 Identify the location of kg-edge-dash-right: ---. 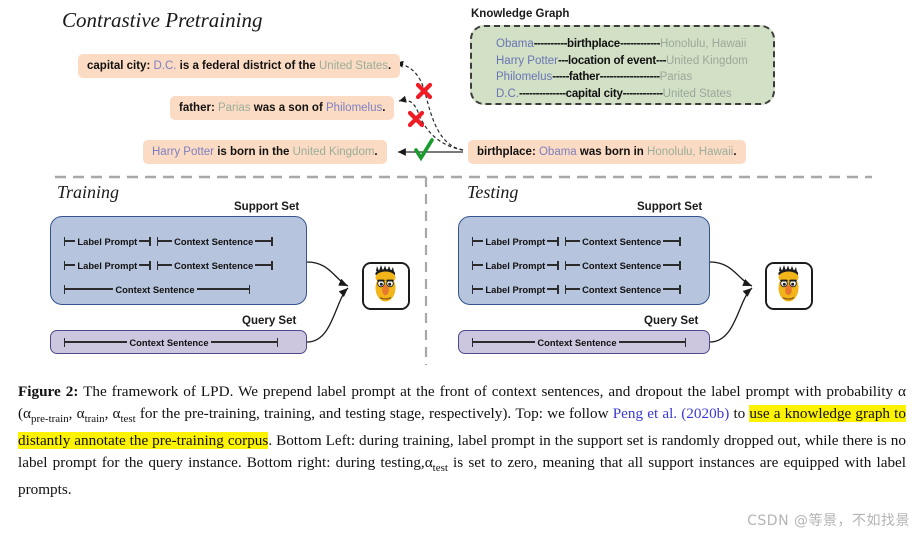
(661, 60).